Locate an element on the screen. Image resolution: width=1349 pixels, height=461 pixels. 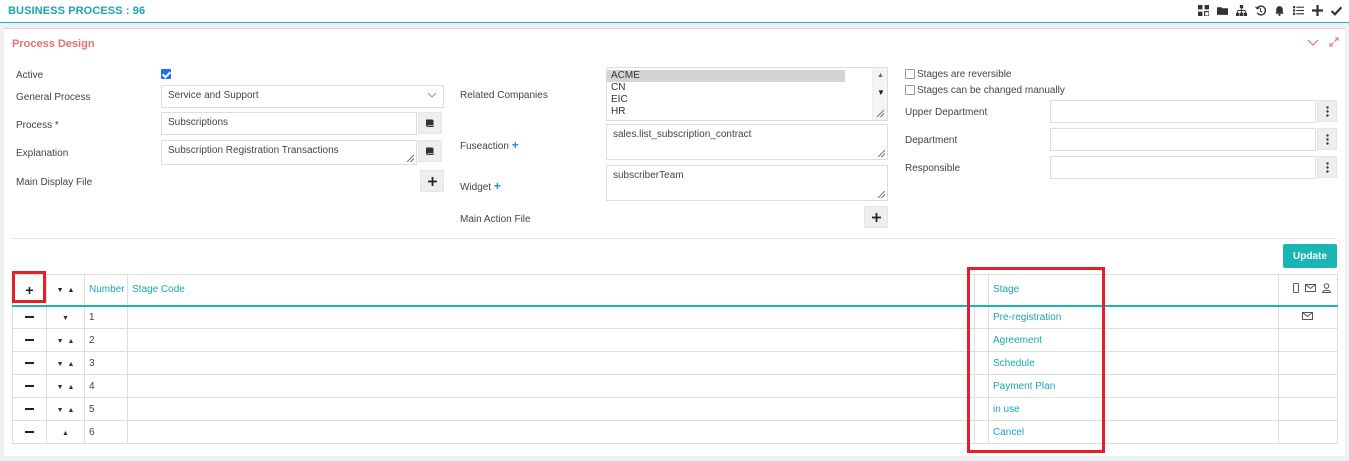
responsible-label: Responsible is located at coordinates (933, 168).